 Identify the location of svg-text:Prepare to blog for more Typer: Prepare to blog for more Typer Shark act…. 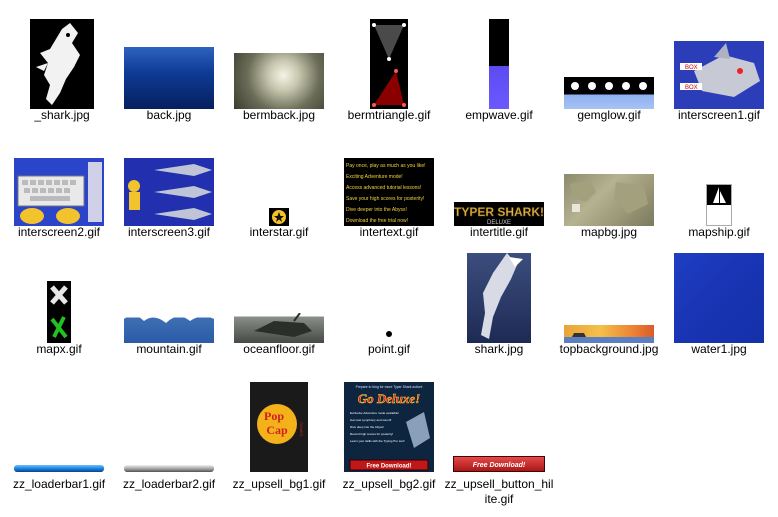
(389, 387).